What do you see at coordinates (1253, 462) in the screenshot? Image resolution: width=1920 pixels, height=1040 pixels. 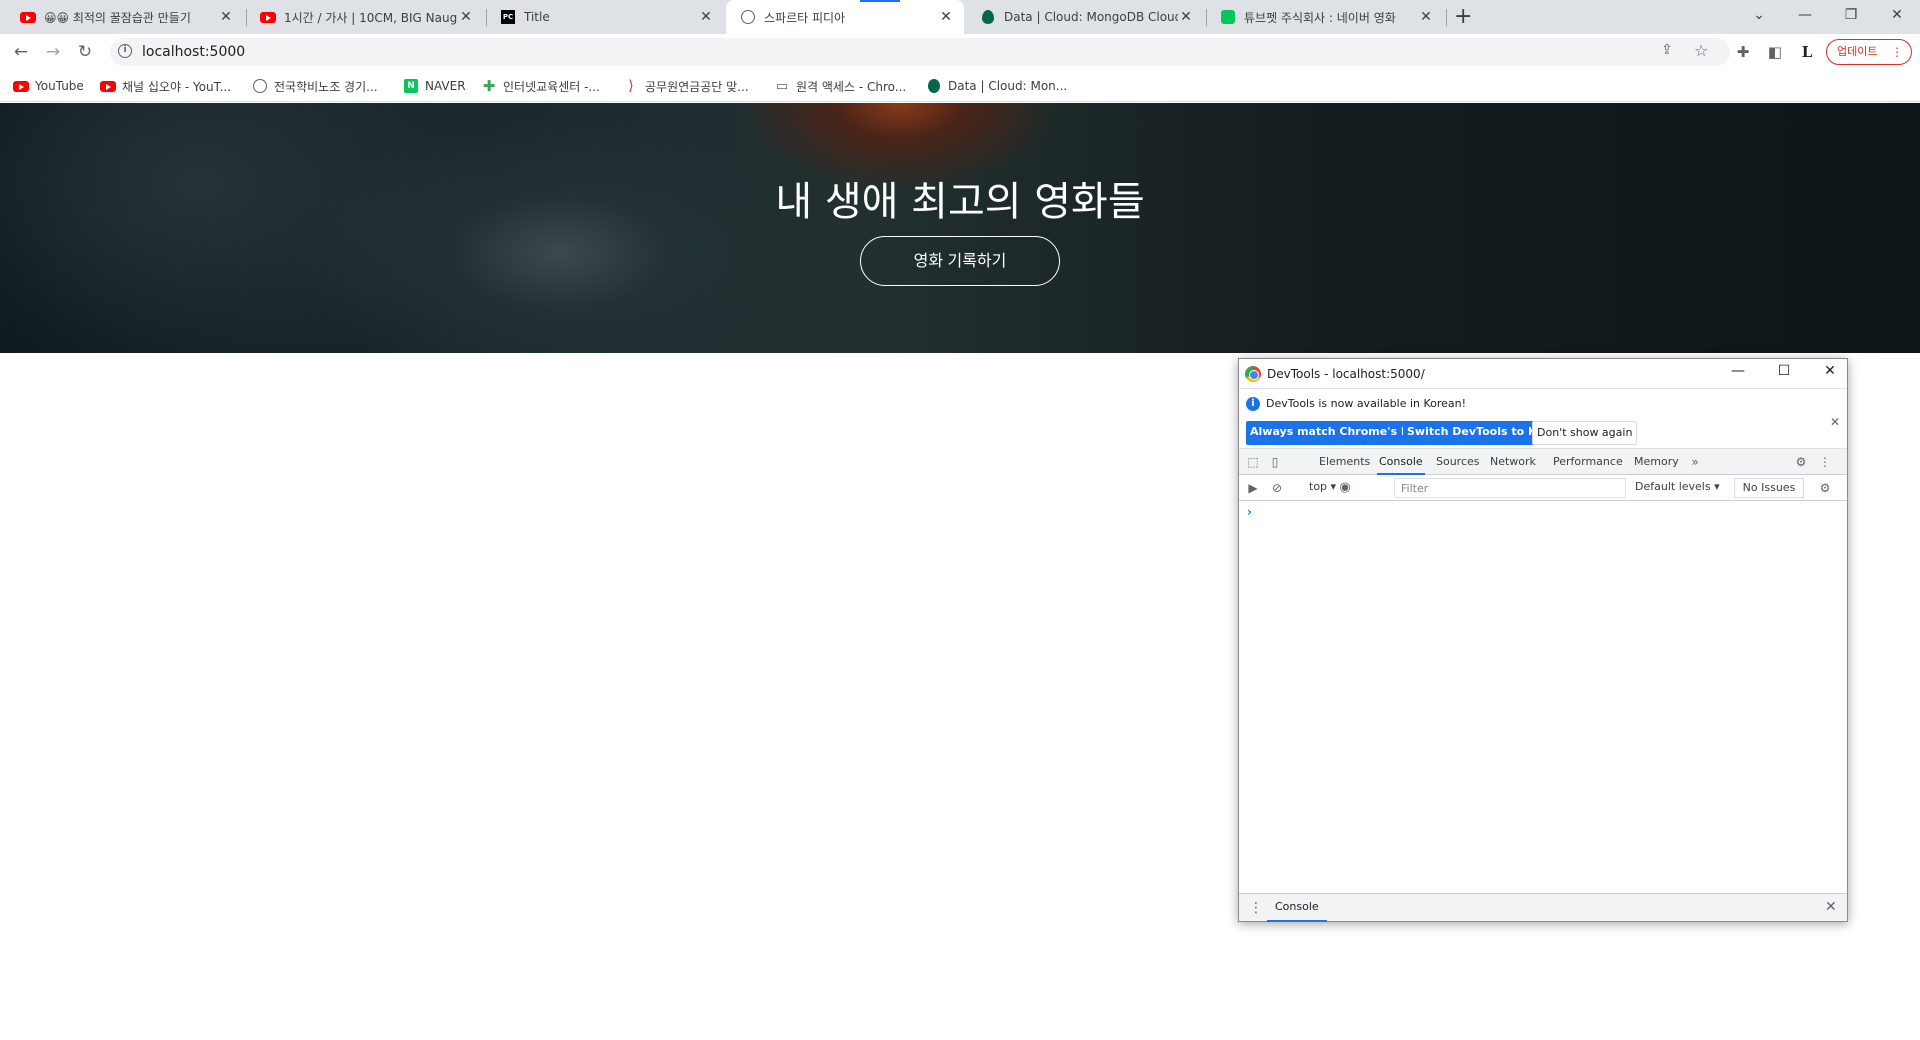 I see `inspect-element-icon: ⬚` at bounding box center [1253, 462].